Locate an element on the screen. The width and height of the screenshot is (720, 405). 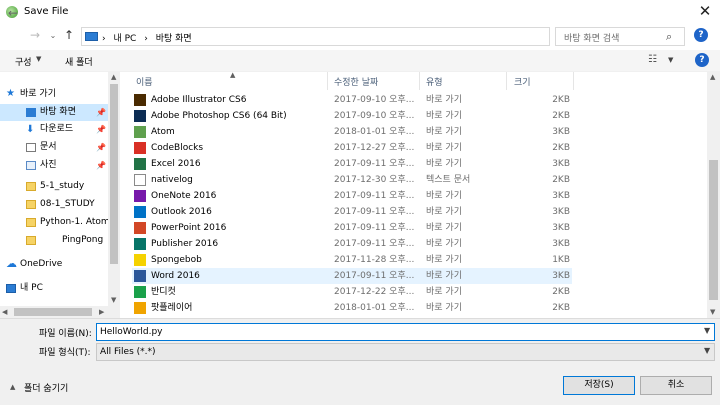
hide-folders-button: 폴더 숨기기 is located at coordinates (46, 387).